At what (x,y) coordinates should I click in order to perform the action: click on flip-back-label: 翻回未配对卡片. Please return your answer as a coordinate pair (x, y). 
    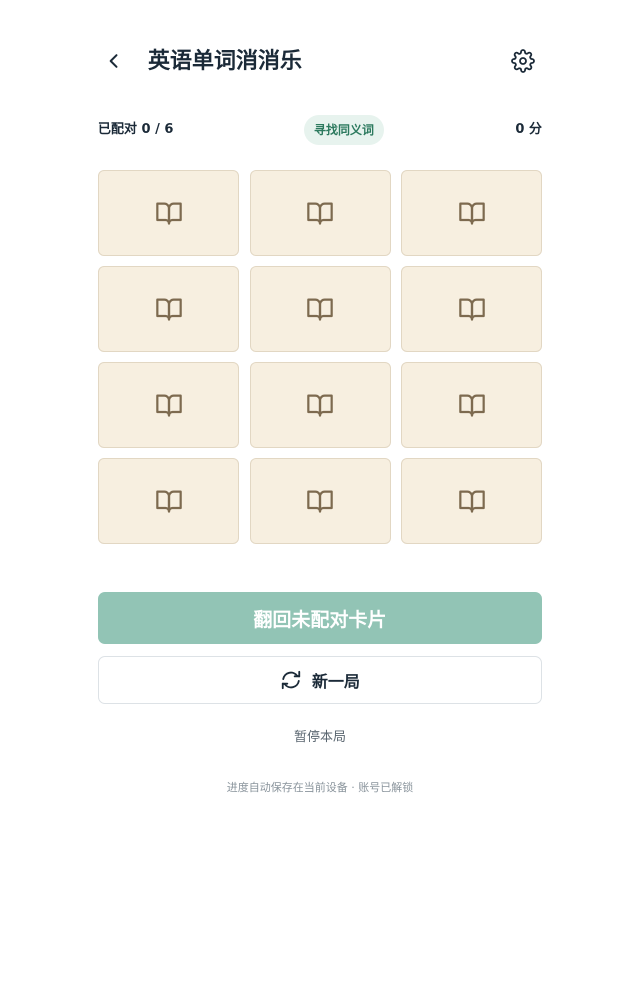
    Looking at the image, I should click on (320, 619).